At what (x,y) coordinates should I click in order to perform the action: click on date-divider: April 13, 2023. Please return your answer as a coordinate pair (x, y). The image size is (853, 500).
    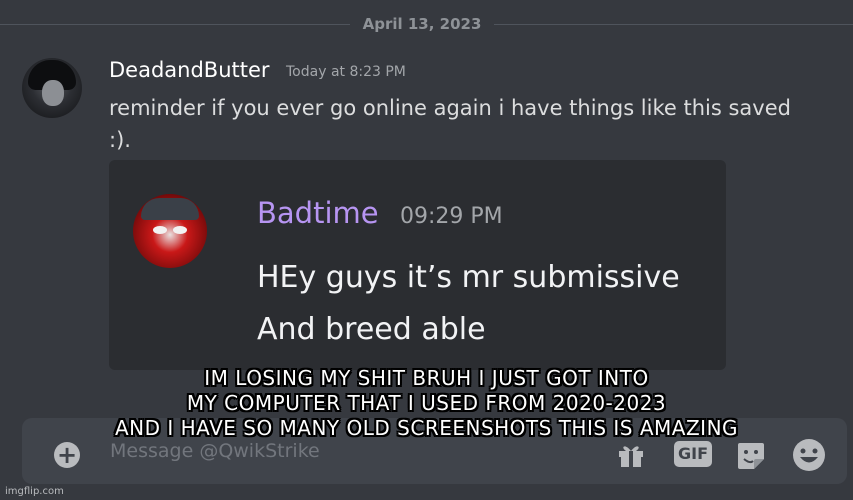
    Looking at the image, I should click on (426, 24).